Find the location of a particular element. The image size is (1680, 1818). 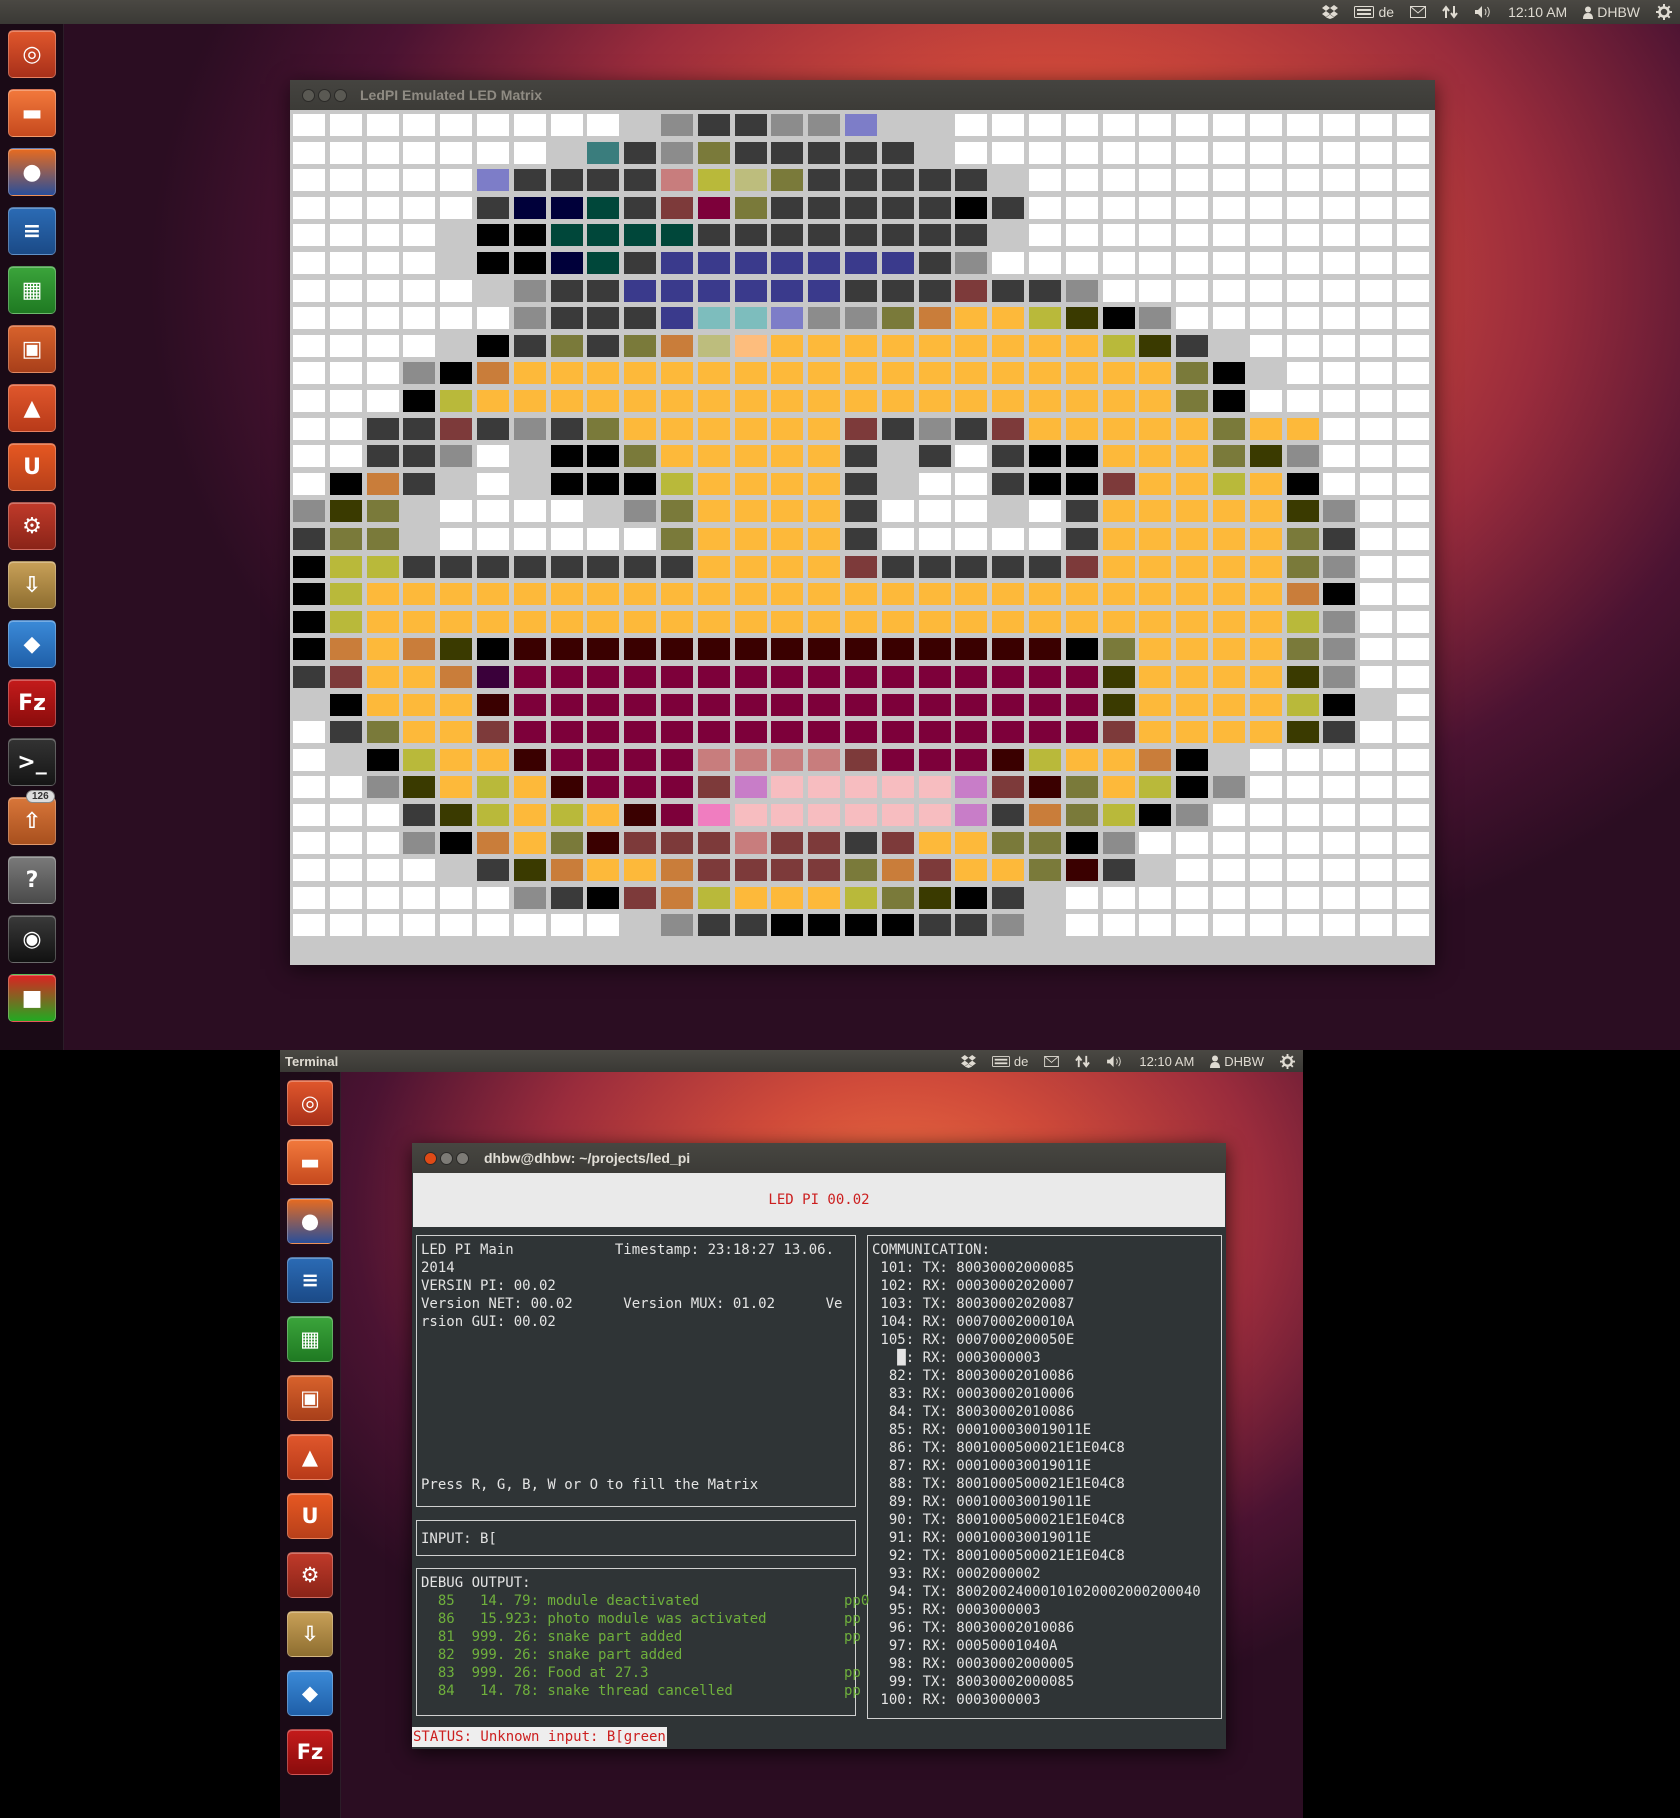

workspaces-launcher-icon: ■ is located at coordinates (32, 998).